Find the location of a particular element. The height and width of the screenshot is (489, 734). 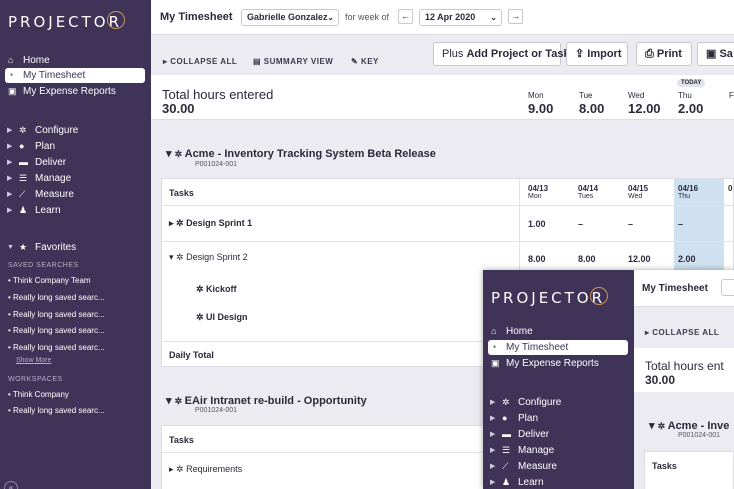

sidebar-item-label: Favorites is located at coordinates (56, 247).